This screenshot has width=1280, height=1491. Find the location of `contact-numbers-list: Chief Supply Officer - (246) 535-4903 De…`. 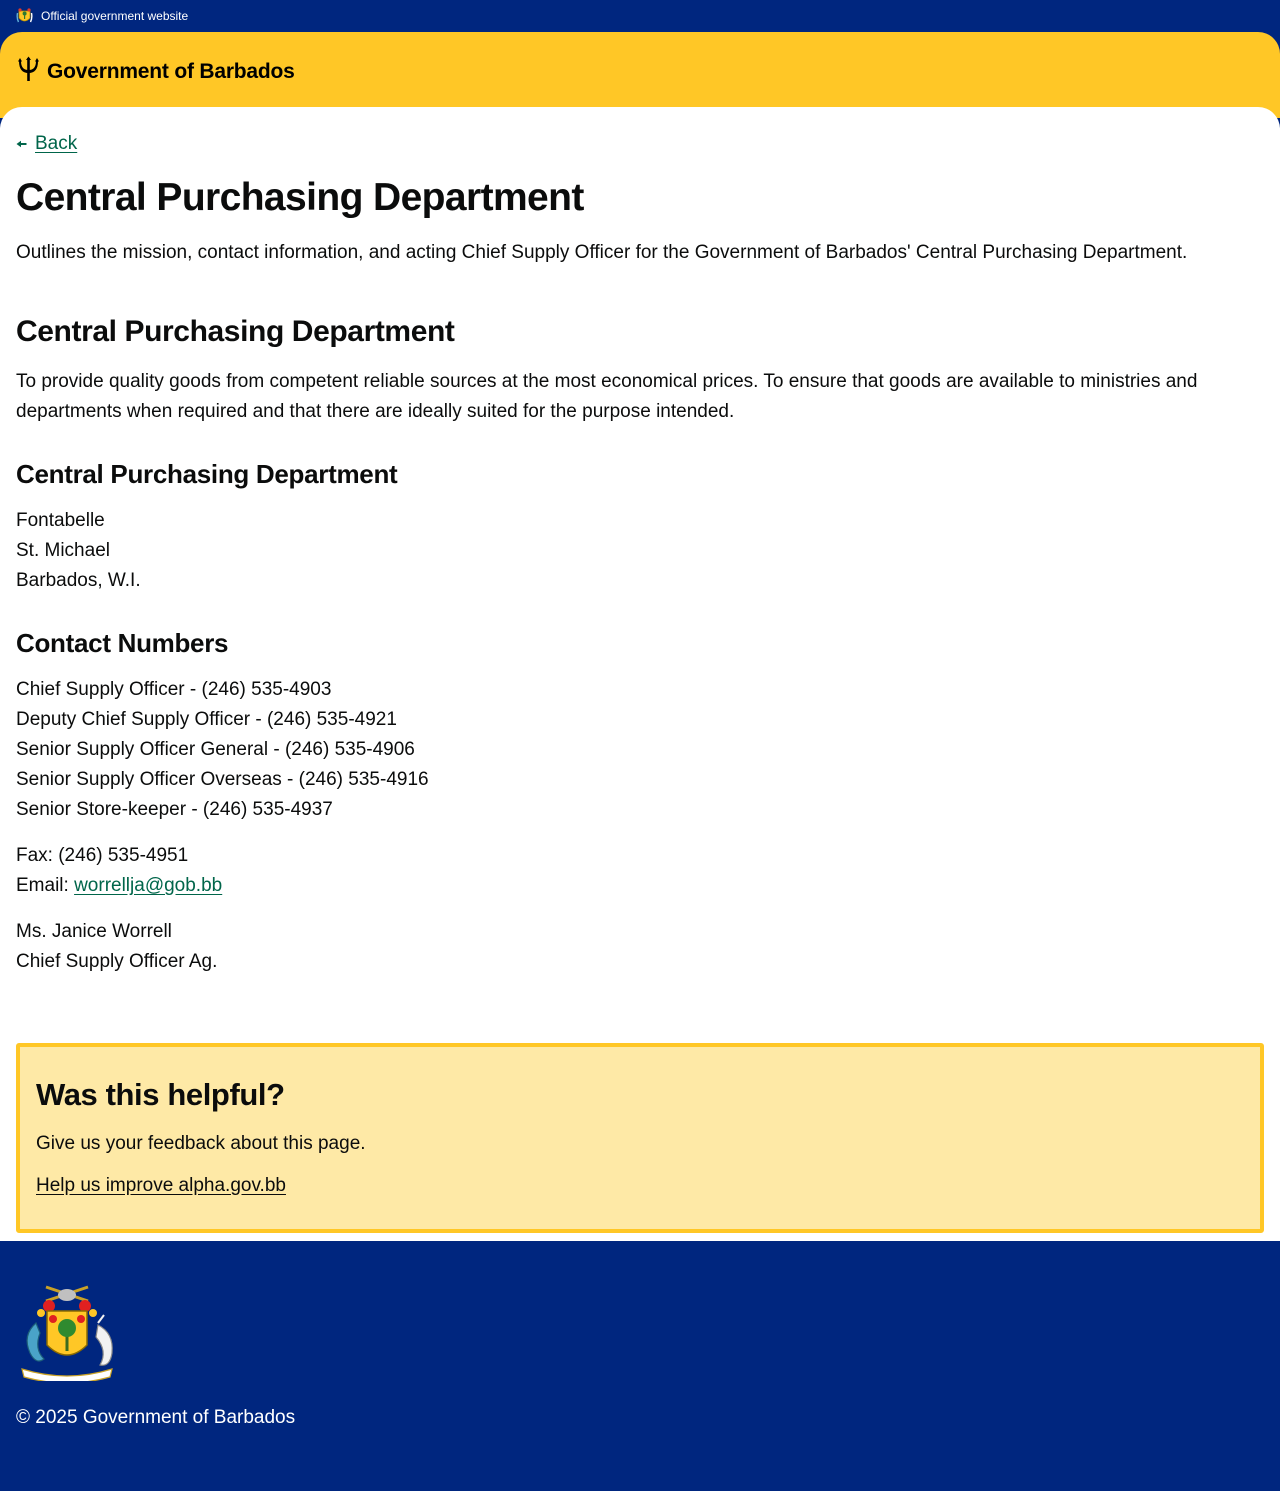

contact-numbers-list: Chief Supply Officer - (246) 535-4903 De… is located at coordinates (640, 750).